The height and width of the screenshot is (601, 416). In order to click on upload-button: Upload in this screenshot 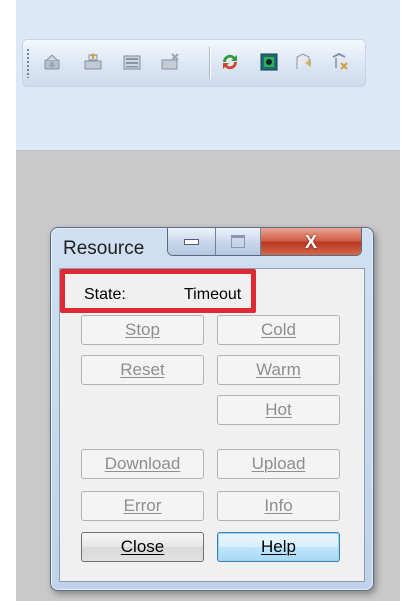, I will do `click(278, 464)`.